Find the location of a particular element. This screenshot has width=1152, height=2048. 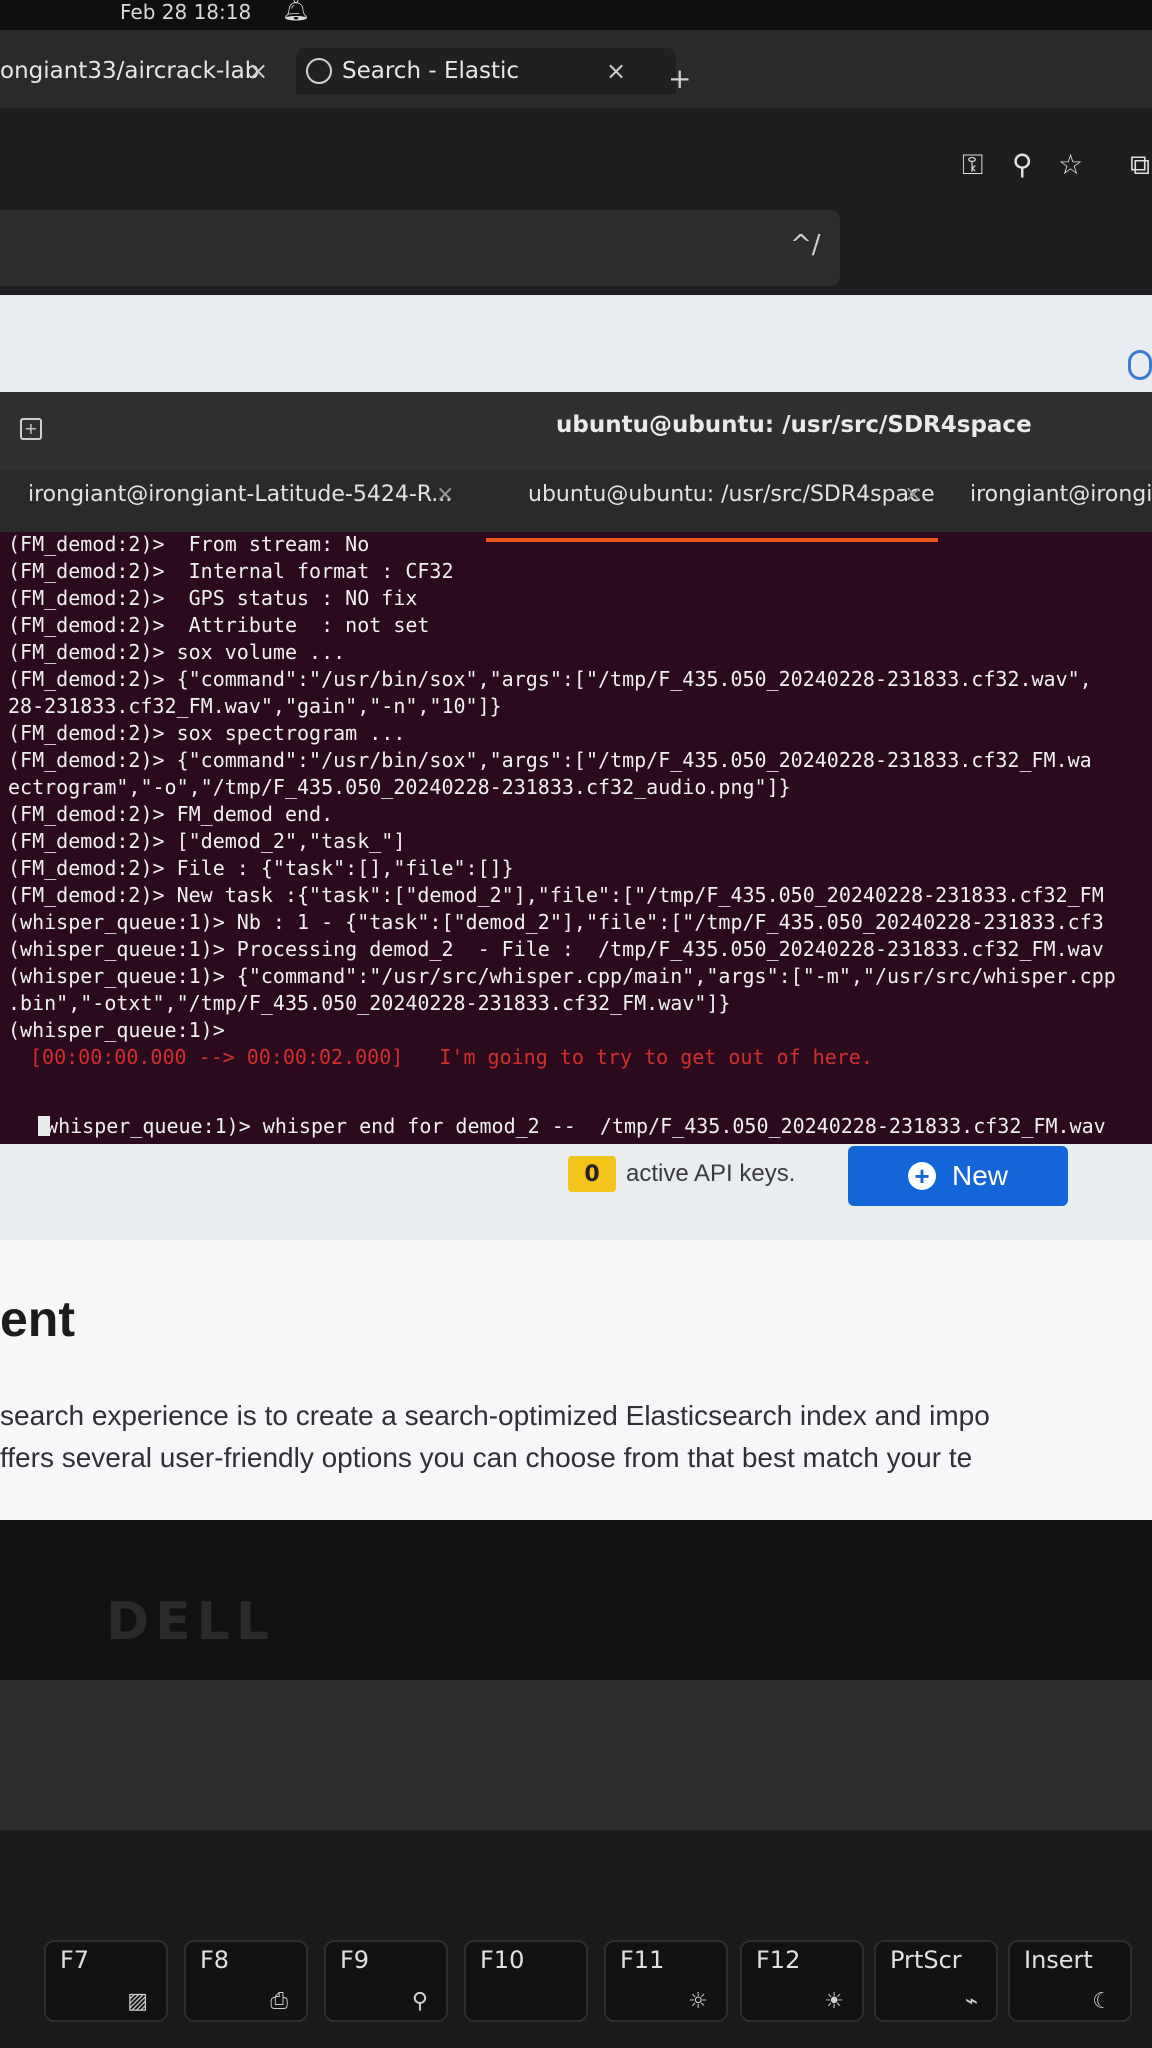

star-icon: ☆ is located at coordinates (1070, 164).